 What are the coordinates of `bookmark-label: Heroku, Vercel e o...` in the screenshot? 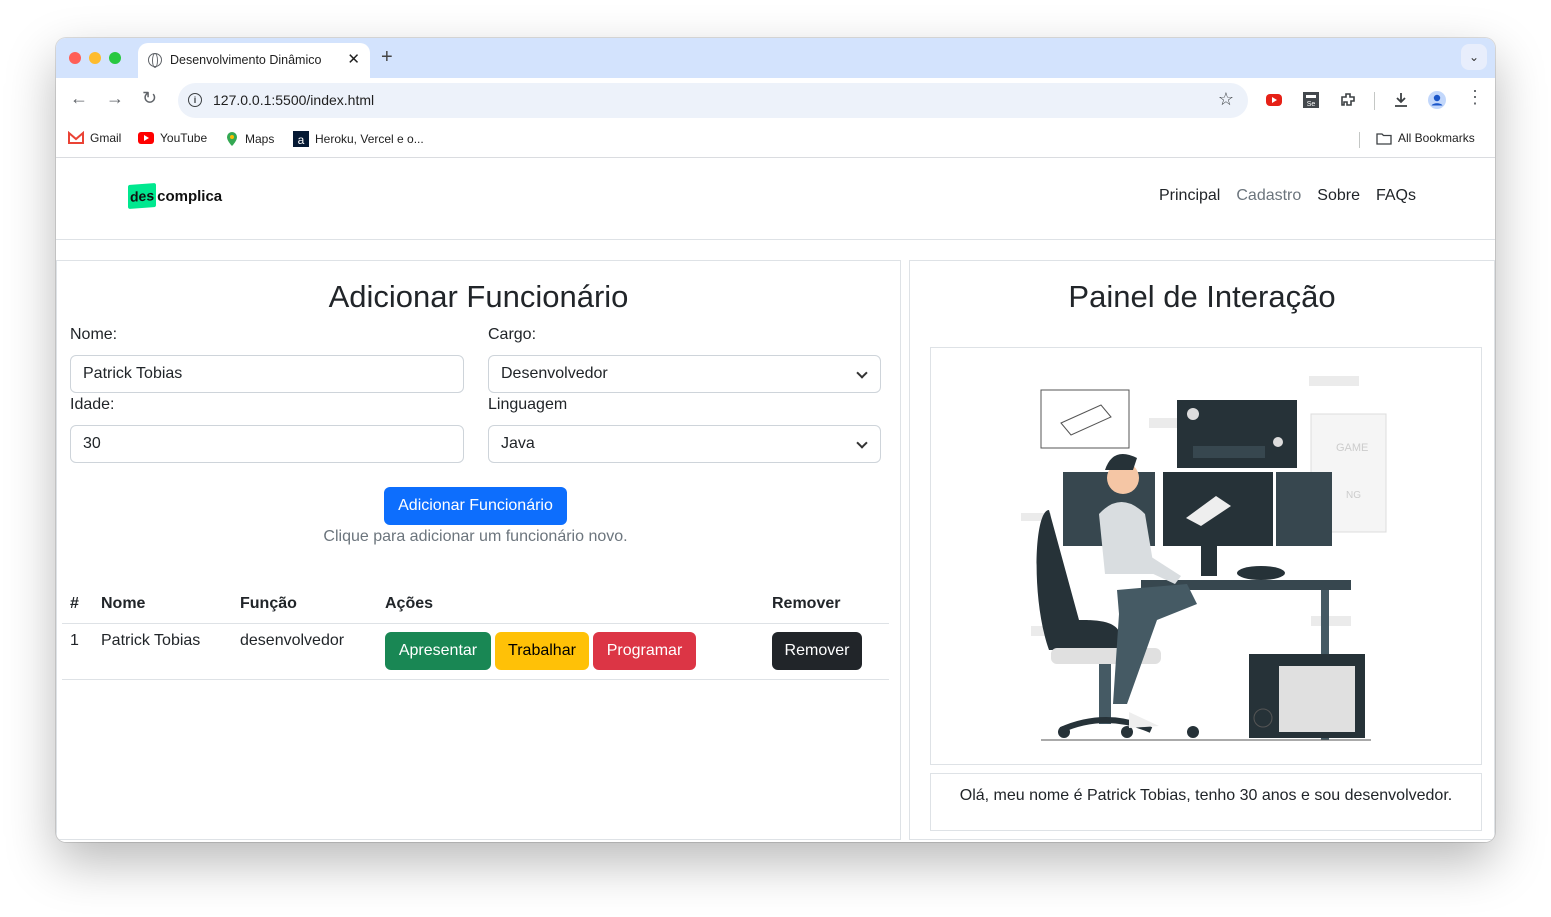 It's located at (369, 139).